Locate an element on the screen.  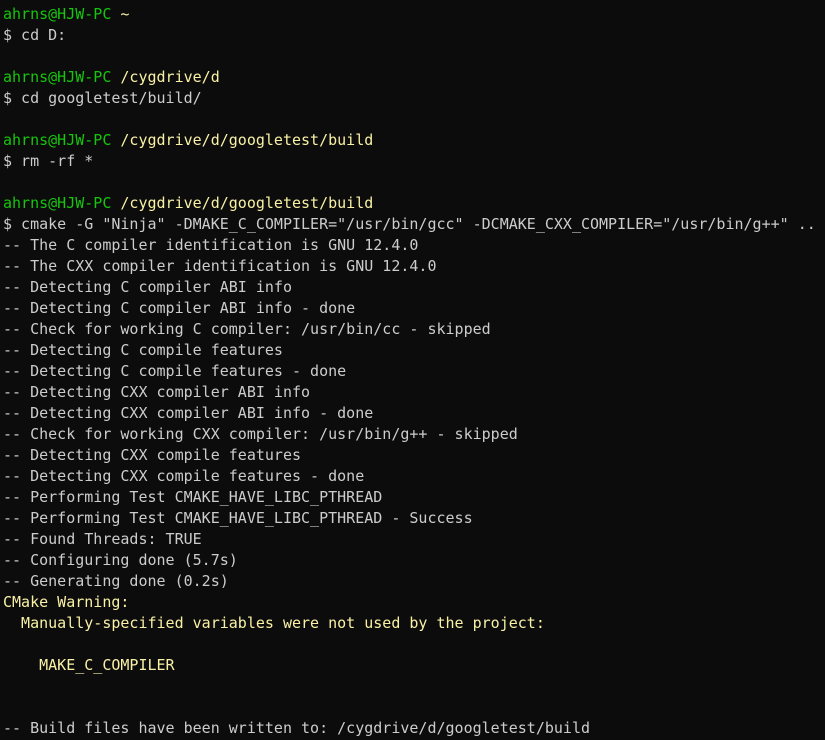
warning-title: CMake Warning: is located at coordinates (66, 602).